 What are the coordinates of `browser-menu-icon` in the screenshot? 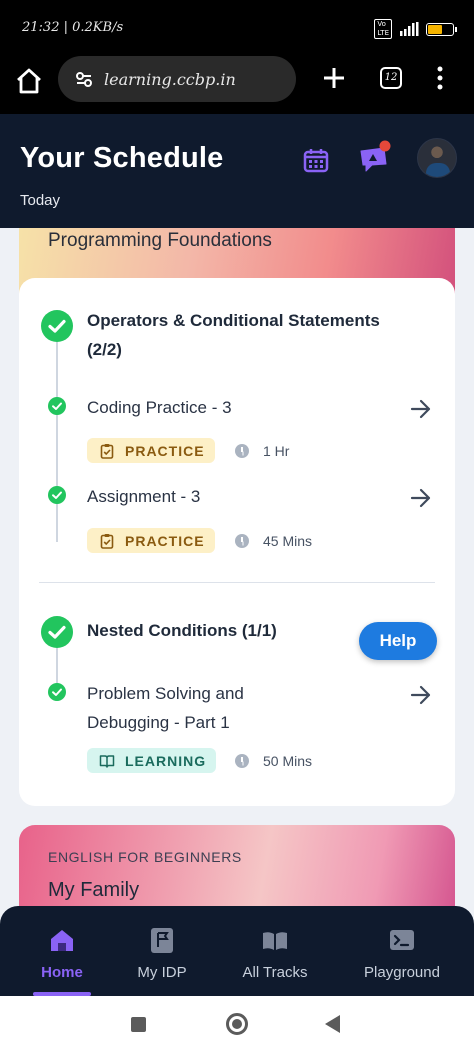 It's located at (440, 78).